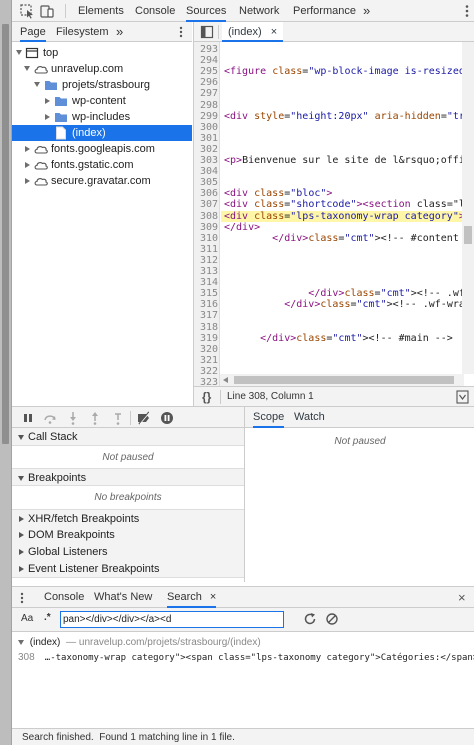 The image size is (474, 745). What do you see at coordinates (95, 418) in the screenshot?
I see `step-out-icon` at bounding box center [95, 418].